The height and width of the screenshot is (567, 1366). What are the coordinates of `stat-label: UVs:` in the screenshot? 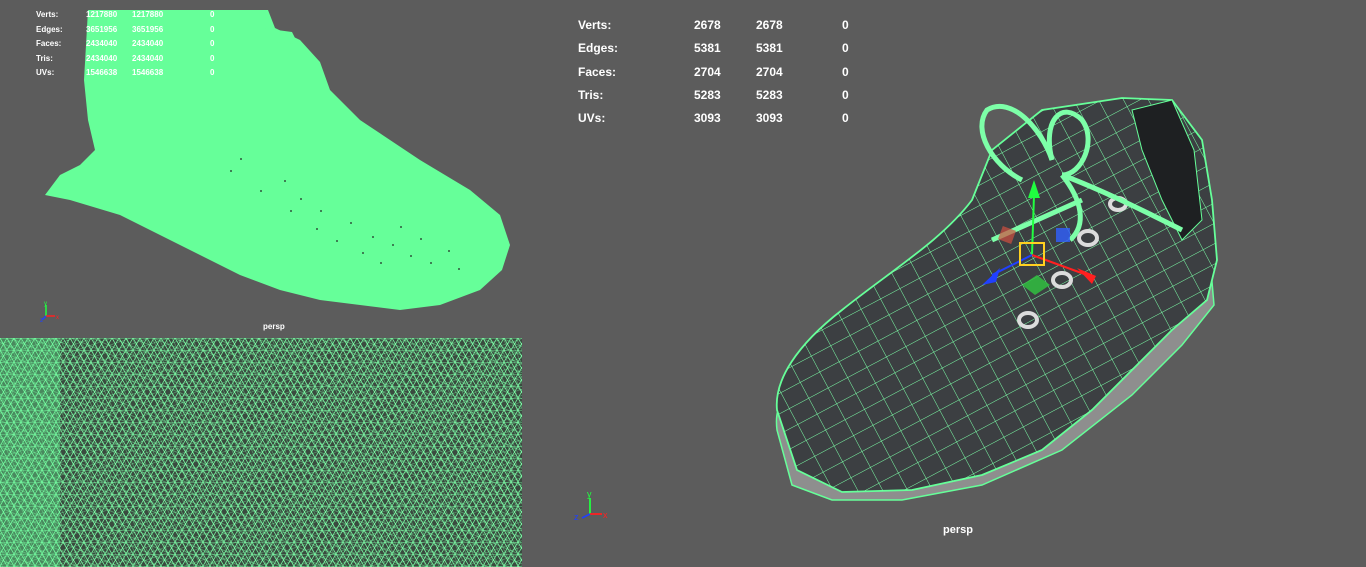 It's located at (45, 72).